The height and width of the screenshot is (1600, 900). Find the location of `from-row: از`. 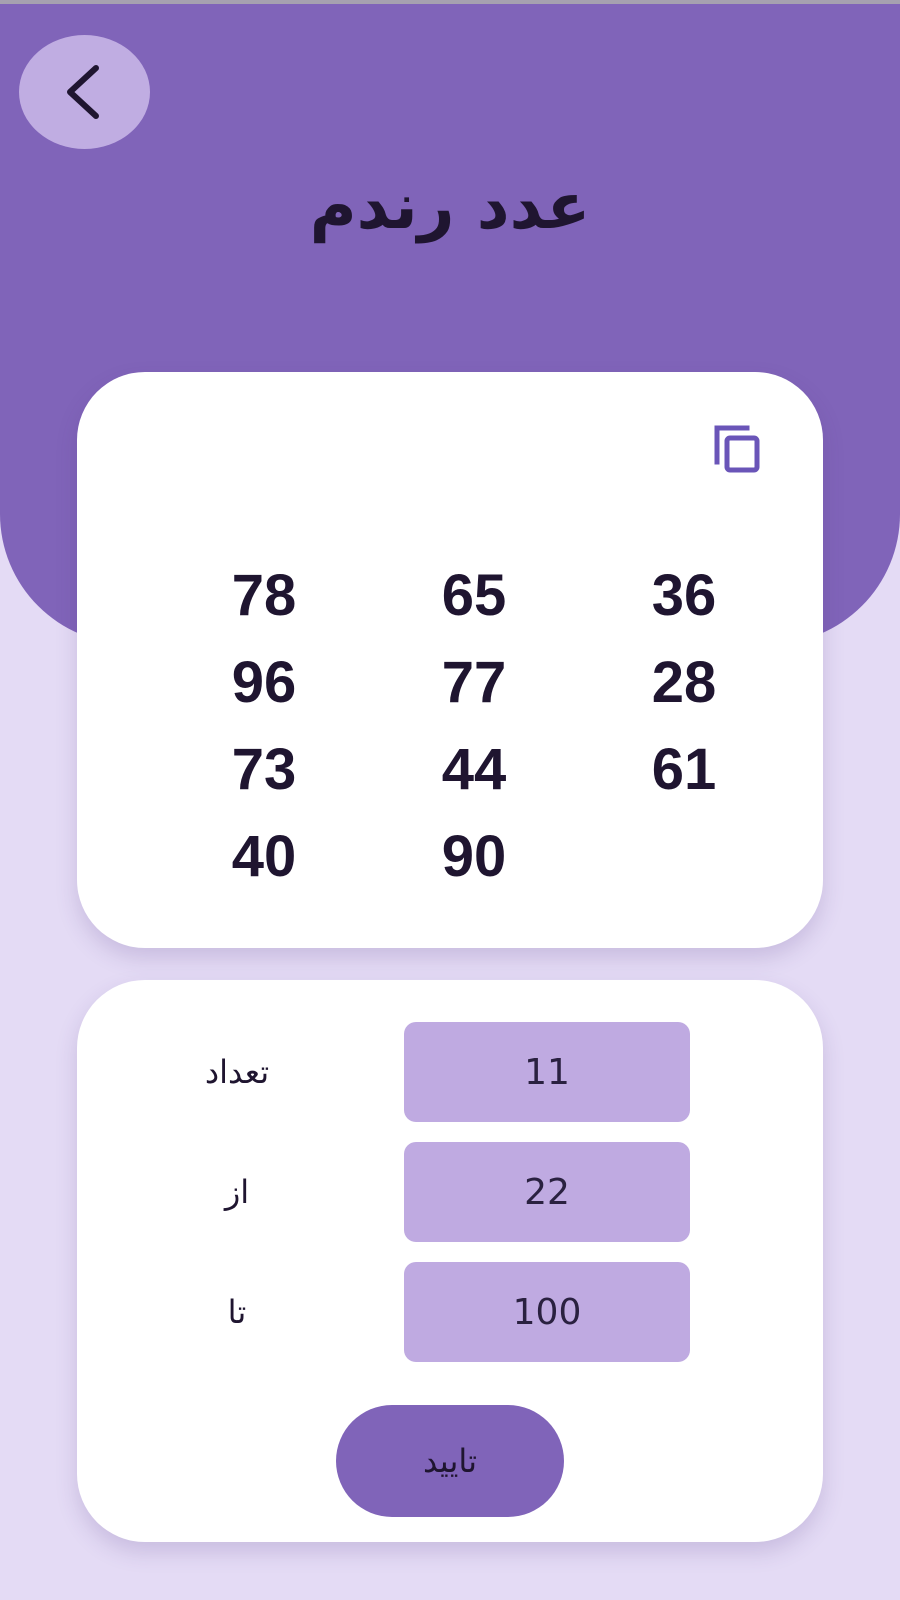

from-row: از is located at coordinates (450, 1192).